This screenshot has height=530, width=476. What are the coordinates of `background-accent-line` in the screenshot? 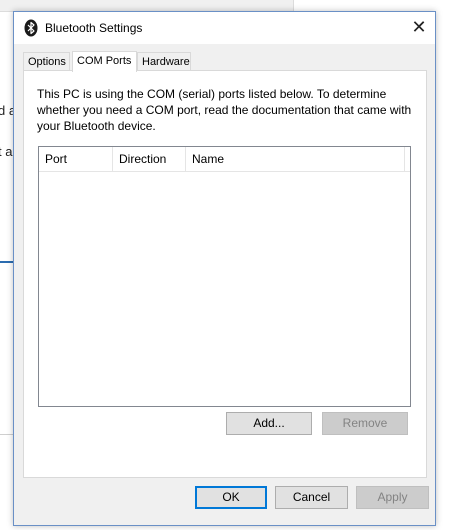 It's located at (6, 262).